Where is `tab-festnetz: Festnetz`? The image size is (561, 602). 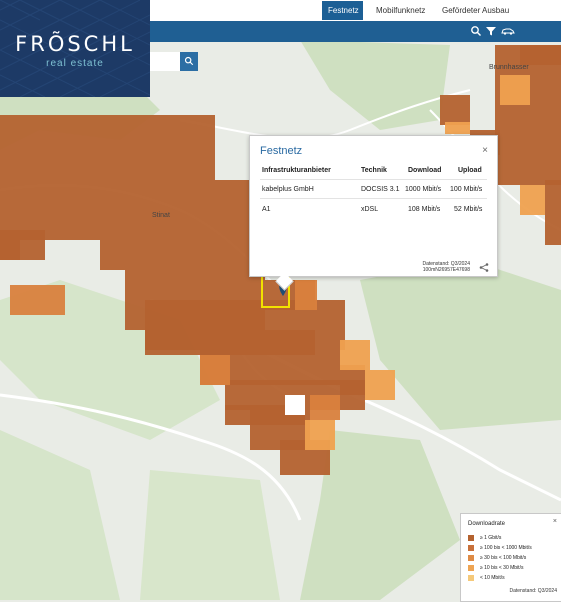 tab-festnetz: Festnetz is located at coordinates (342, 10).